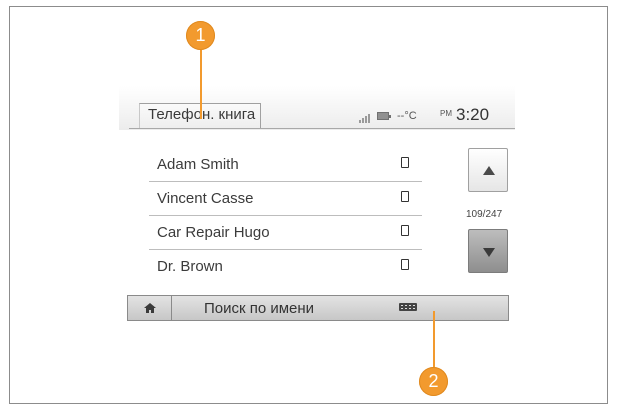 The width and height of the screenshot is (617, 411). Describe the element at coordinates (318, 308) in the screenshot. I see `bottom-bar: Поиск по имени` at that location.